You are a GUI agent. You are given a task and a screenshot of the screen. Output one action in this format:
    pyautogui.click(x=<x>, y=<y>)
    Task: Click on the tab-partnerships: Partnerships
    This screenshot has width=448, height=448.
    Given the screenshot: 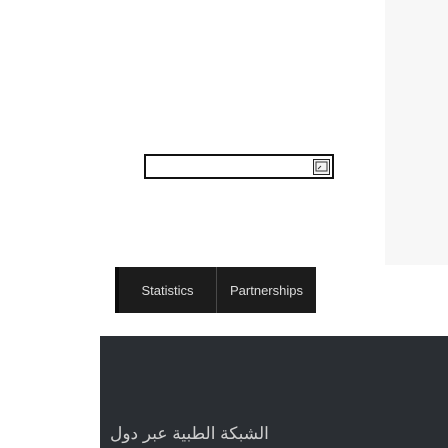 What is the action you would take?
    pyautogui.click(x=266, y=290)
    